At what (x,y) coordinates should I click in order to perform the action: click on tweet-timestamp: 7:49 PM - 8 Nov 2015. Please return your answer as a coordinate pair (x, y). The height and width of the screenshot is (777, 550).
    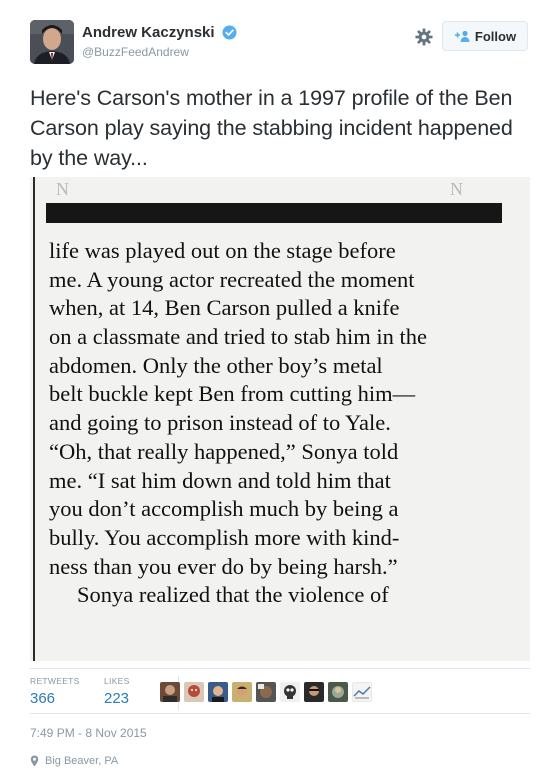
    Looking at the image, I should click on (88, 733).